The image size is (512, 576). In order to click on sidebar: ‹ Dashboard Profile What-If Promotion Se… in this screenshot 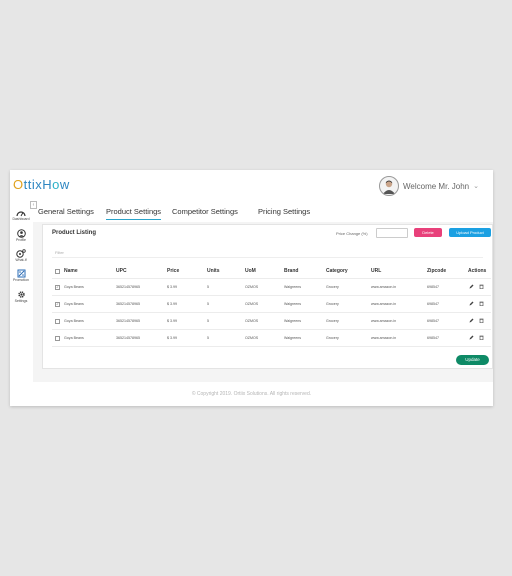, I will do `click(23, 291)`.